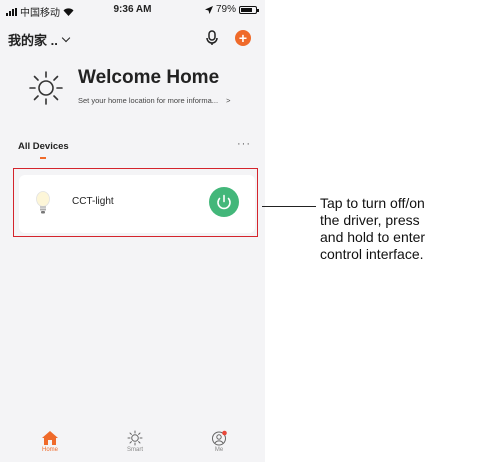 The height and width of the screenshot is (462, 477). Describe the element at coordinates (33, 40) in the screenshot. I see `home-name-label: 我的家 ..` at that location.